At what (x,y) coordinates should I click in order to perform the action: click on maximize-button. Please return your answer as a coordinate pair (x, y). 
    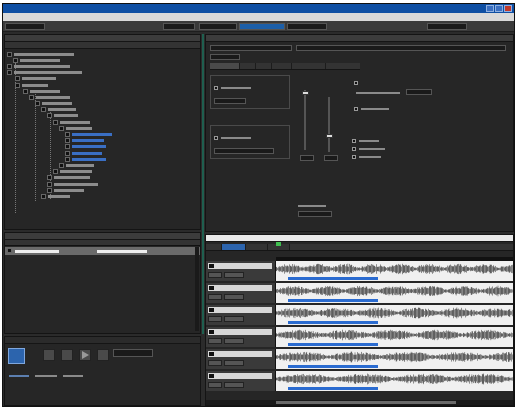
    Looking at the image, I should click on (499, 8).